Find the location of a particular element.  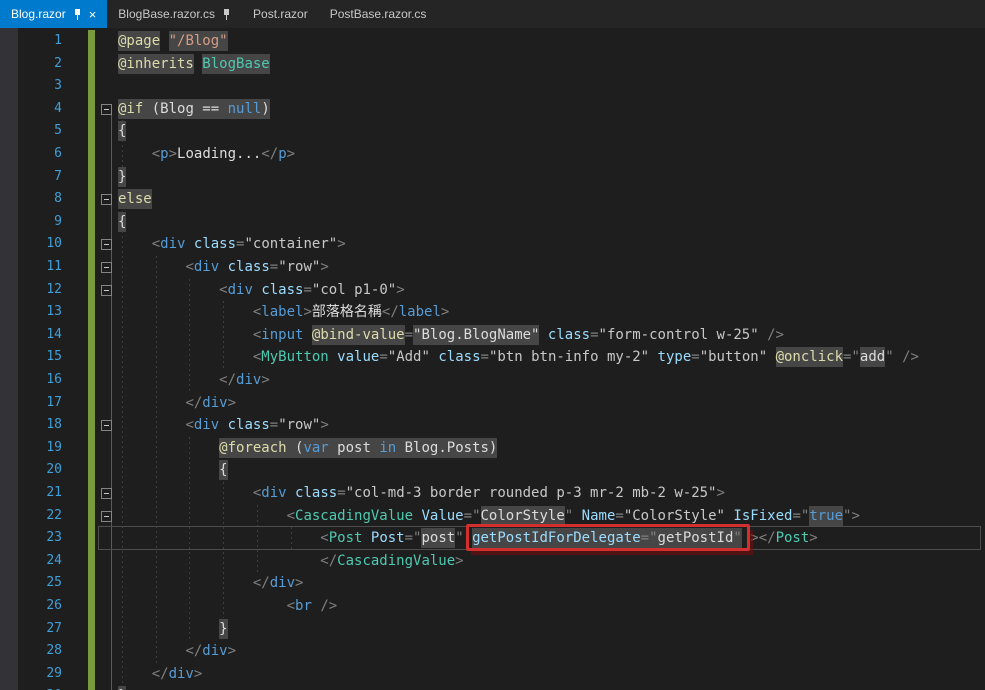

code-line-5: 5{ is located at coordinates (492, 131).